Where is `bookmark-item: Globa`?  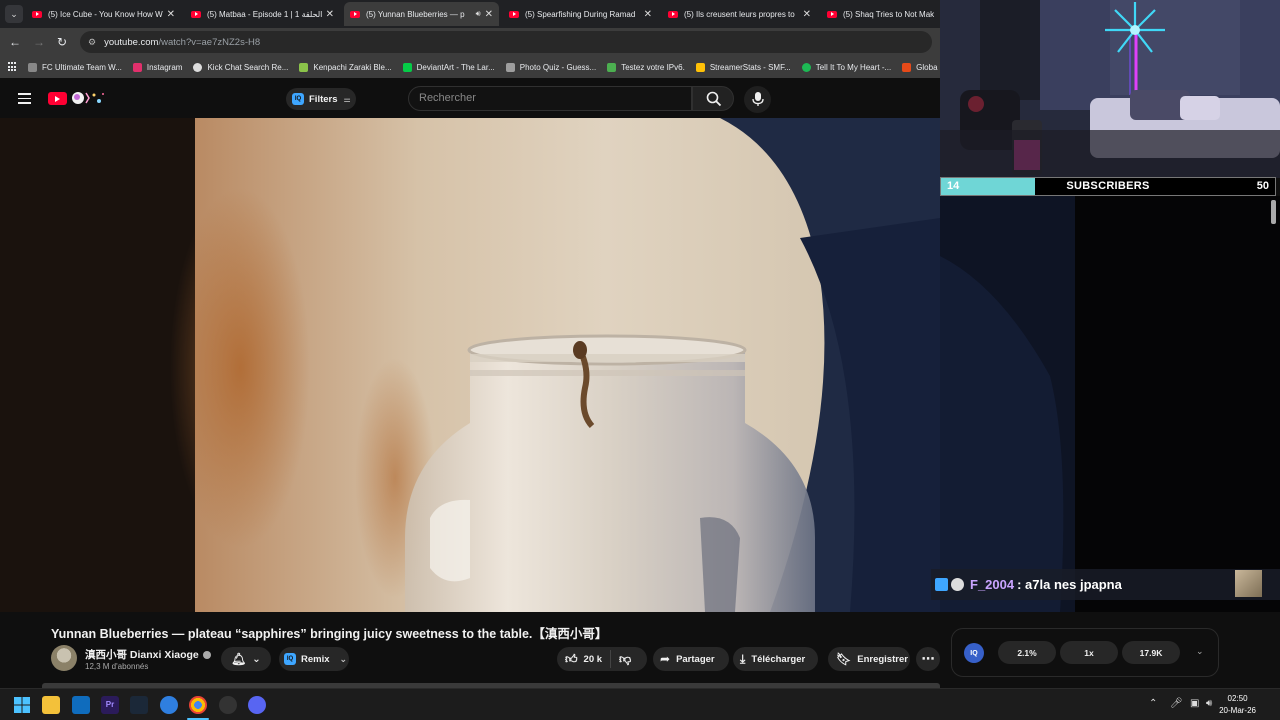
bookmark-item: Globa is located at coordinates (920, 67).